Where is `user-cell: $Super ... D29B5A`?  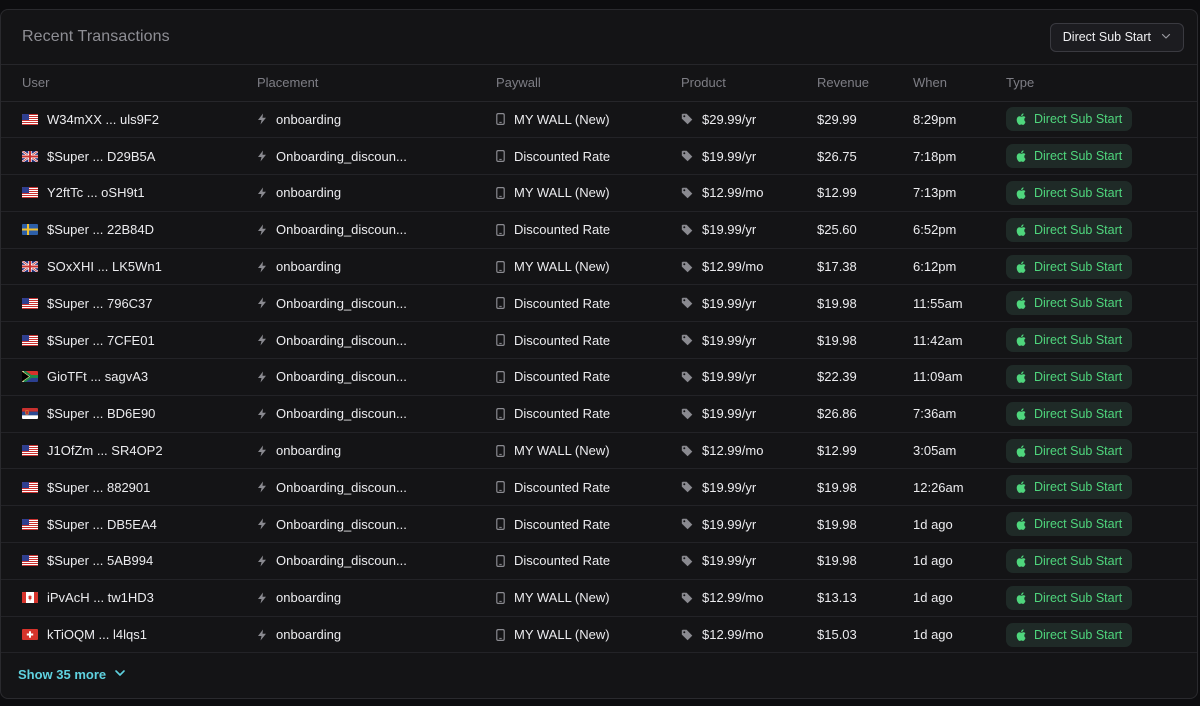
user-cell: $Super ... D29B5A is located at coordinates (129, 156).